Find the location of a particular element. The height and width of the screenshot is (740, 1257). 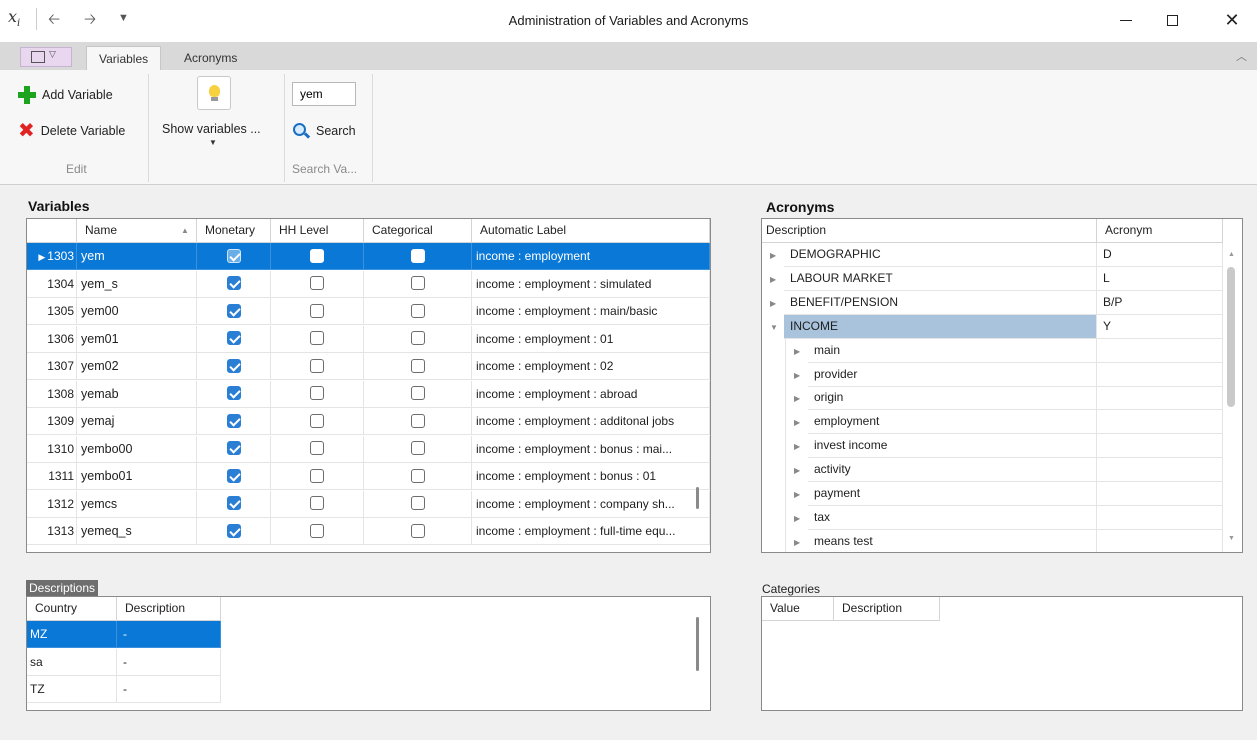

column-header-acronym: Acronym is located at coordinates (1160, 231).